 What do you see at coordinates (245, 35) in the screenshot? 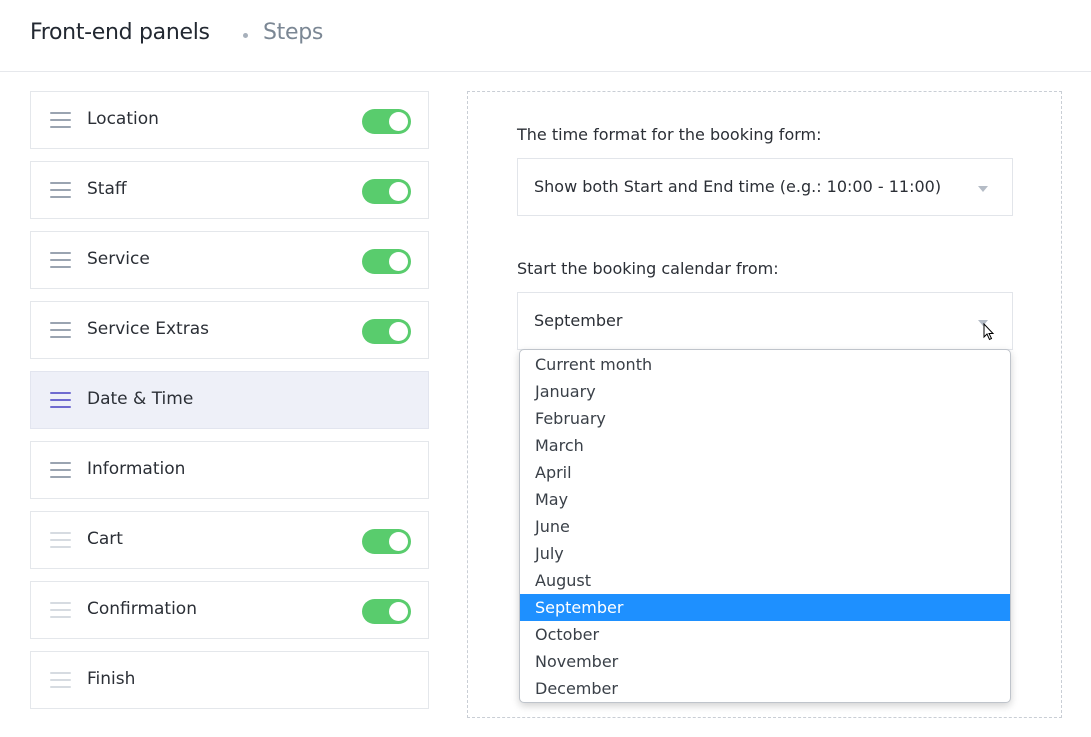
I see `breadcrumb-separator` at bounding box center [245, 35].